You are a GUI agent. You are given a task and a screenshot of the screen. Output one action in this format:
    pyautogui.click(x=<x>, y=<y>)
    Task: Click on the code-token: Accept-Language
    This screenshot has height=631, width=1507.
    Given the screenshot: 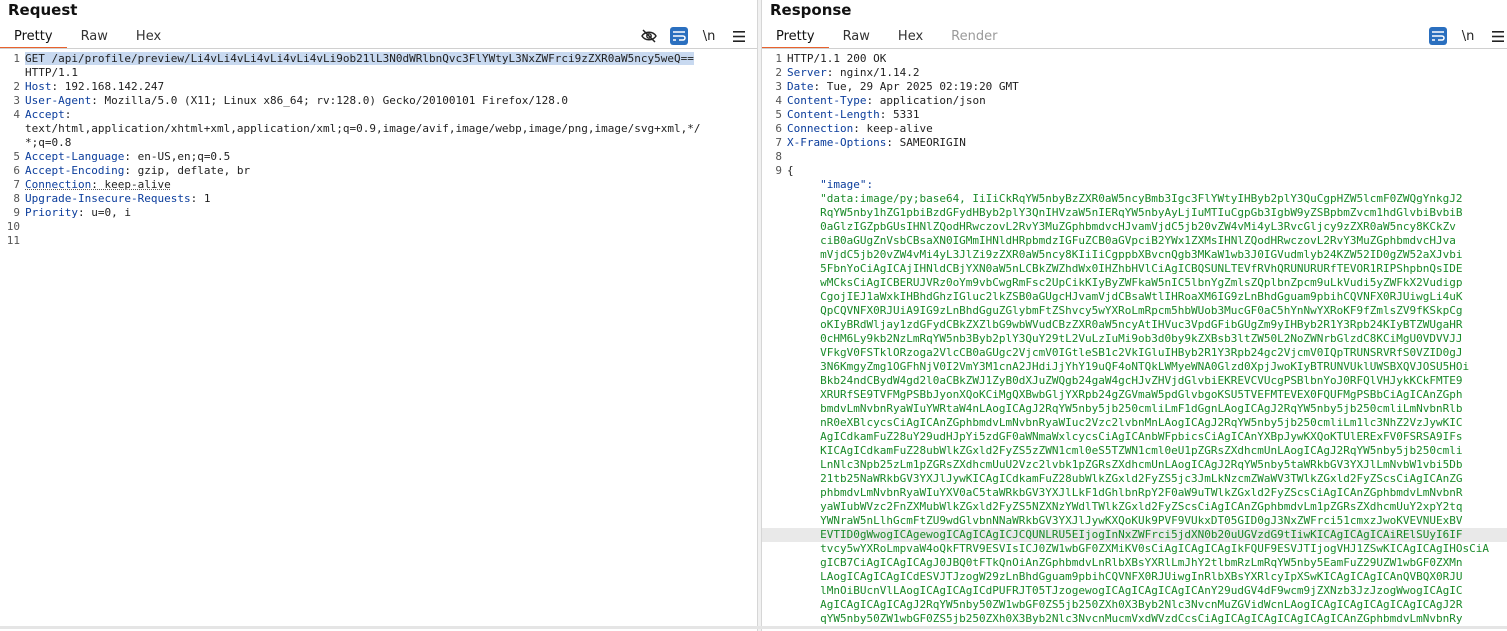 What is the action you would take?
    pyautogui.click(x=75, y=156)
    